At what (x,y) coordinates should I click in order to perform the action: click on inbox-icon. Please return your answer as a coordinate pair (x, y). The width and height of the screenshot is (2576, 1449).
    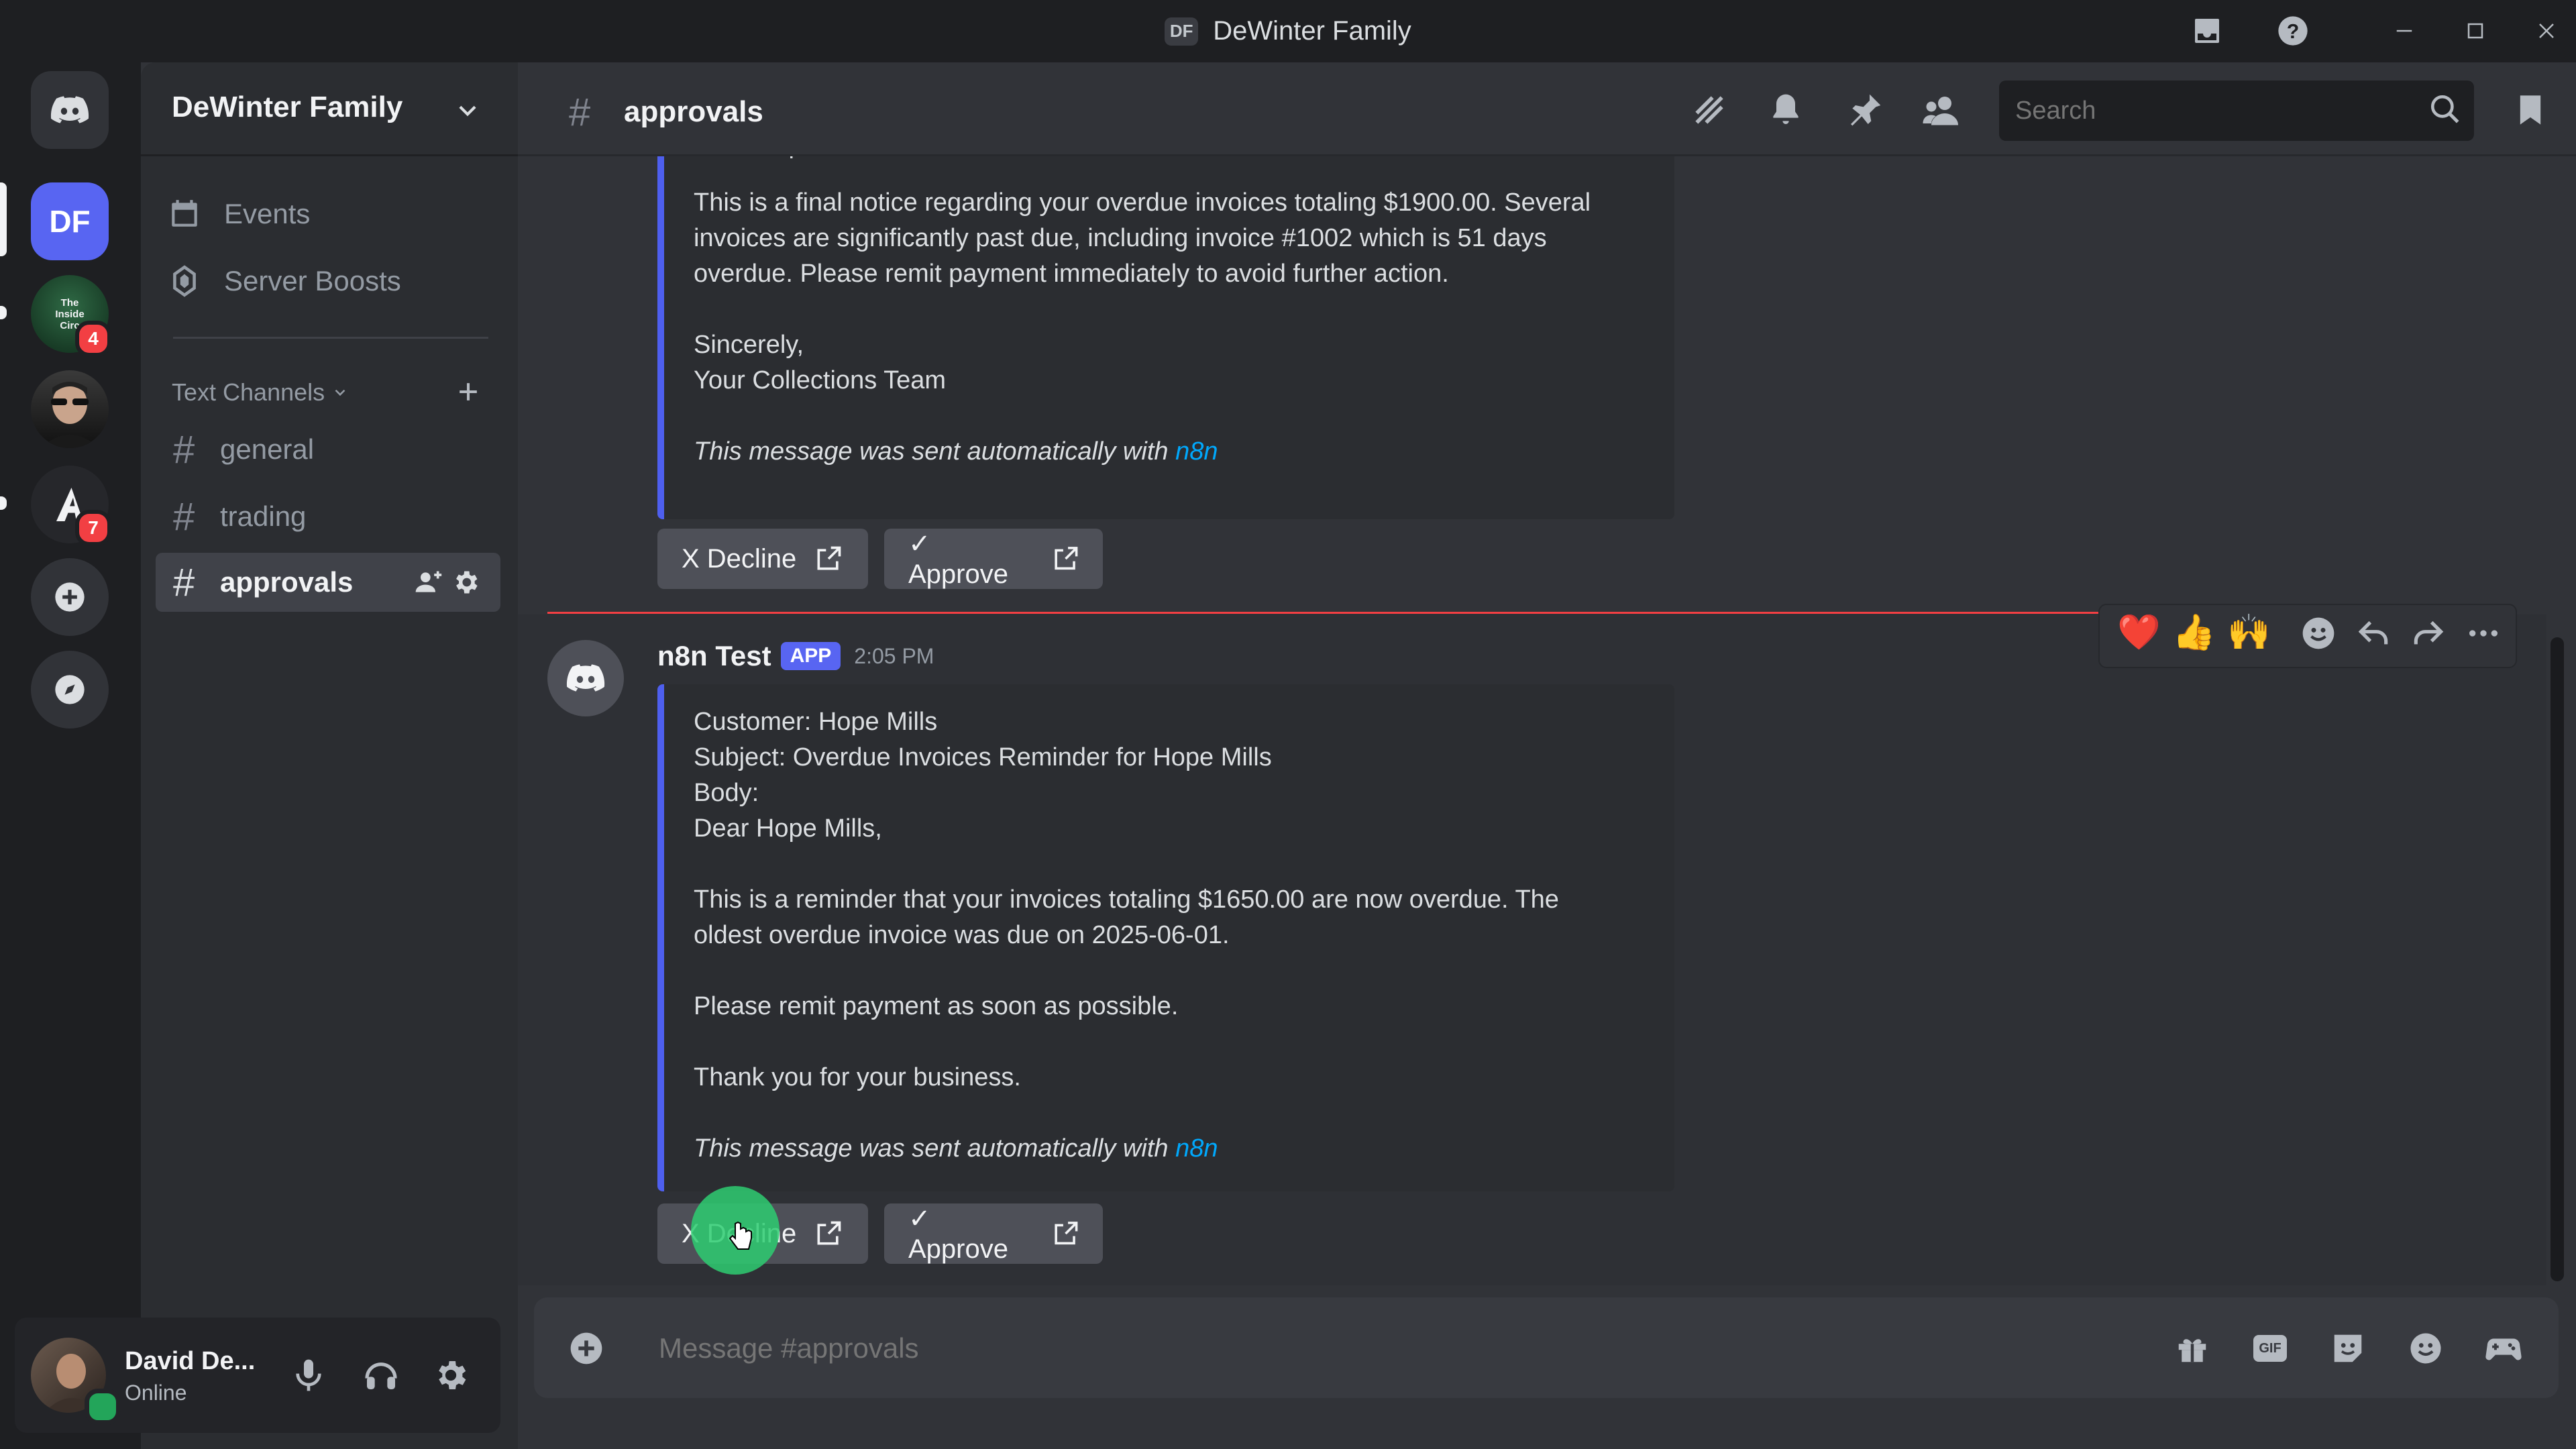
    Looking at the image, I should click on (2207, 30).